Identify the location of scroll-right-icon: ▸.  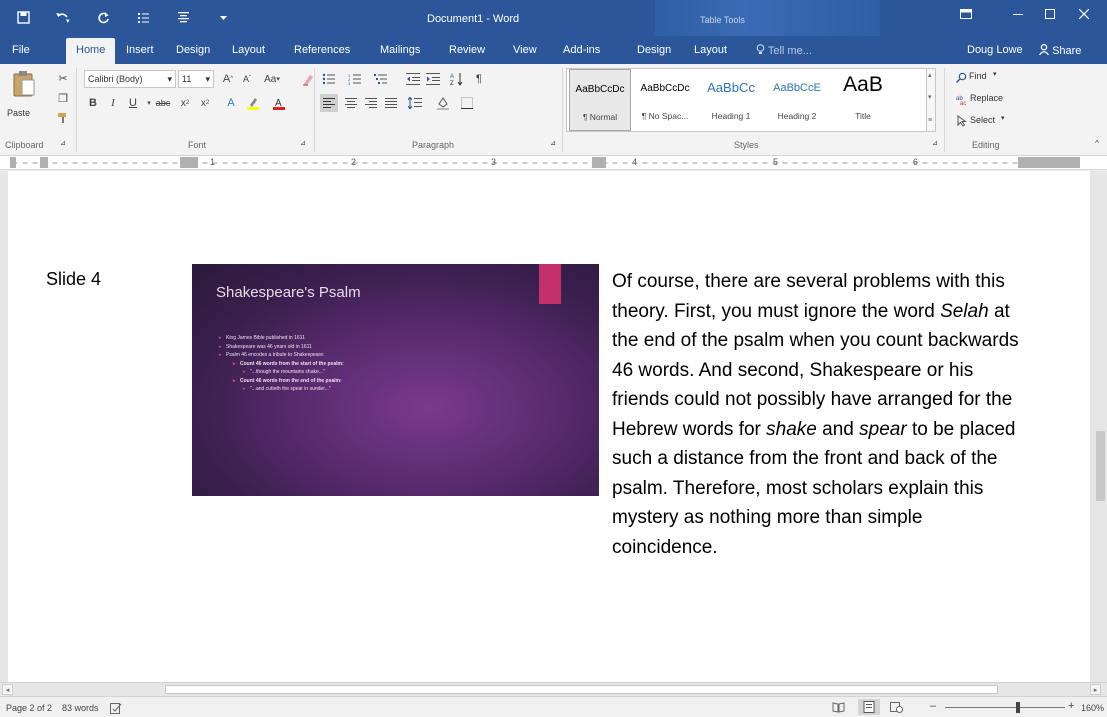
(1095, 689).